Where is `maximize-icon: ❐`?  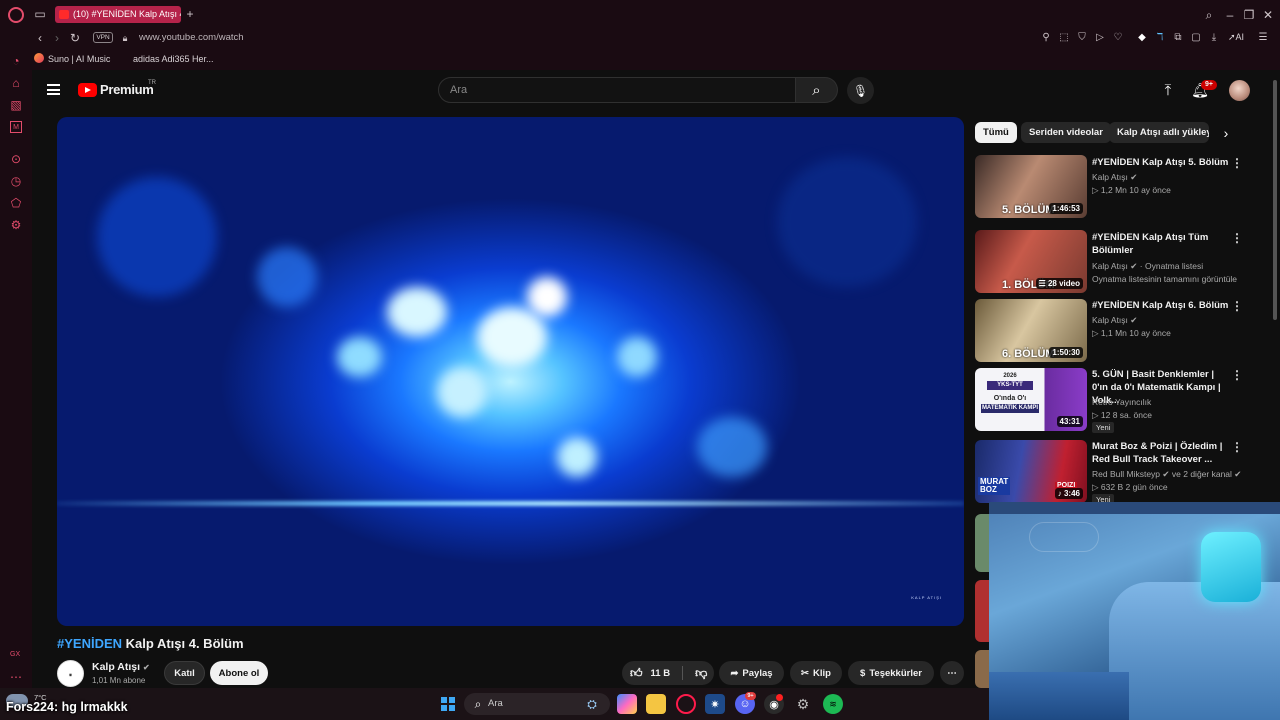 maximize-icon: ❐ is located at coordinates (1249, 15).